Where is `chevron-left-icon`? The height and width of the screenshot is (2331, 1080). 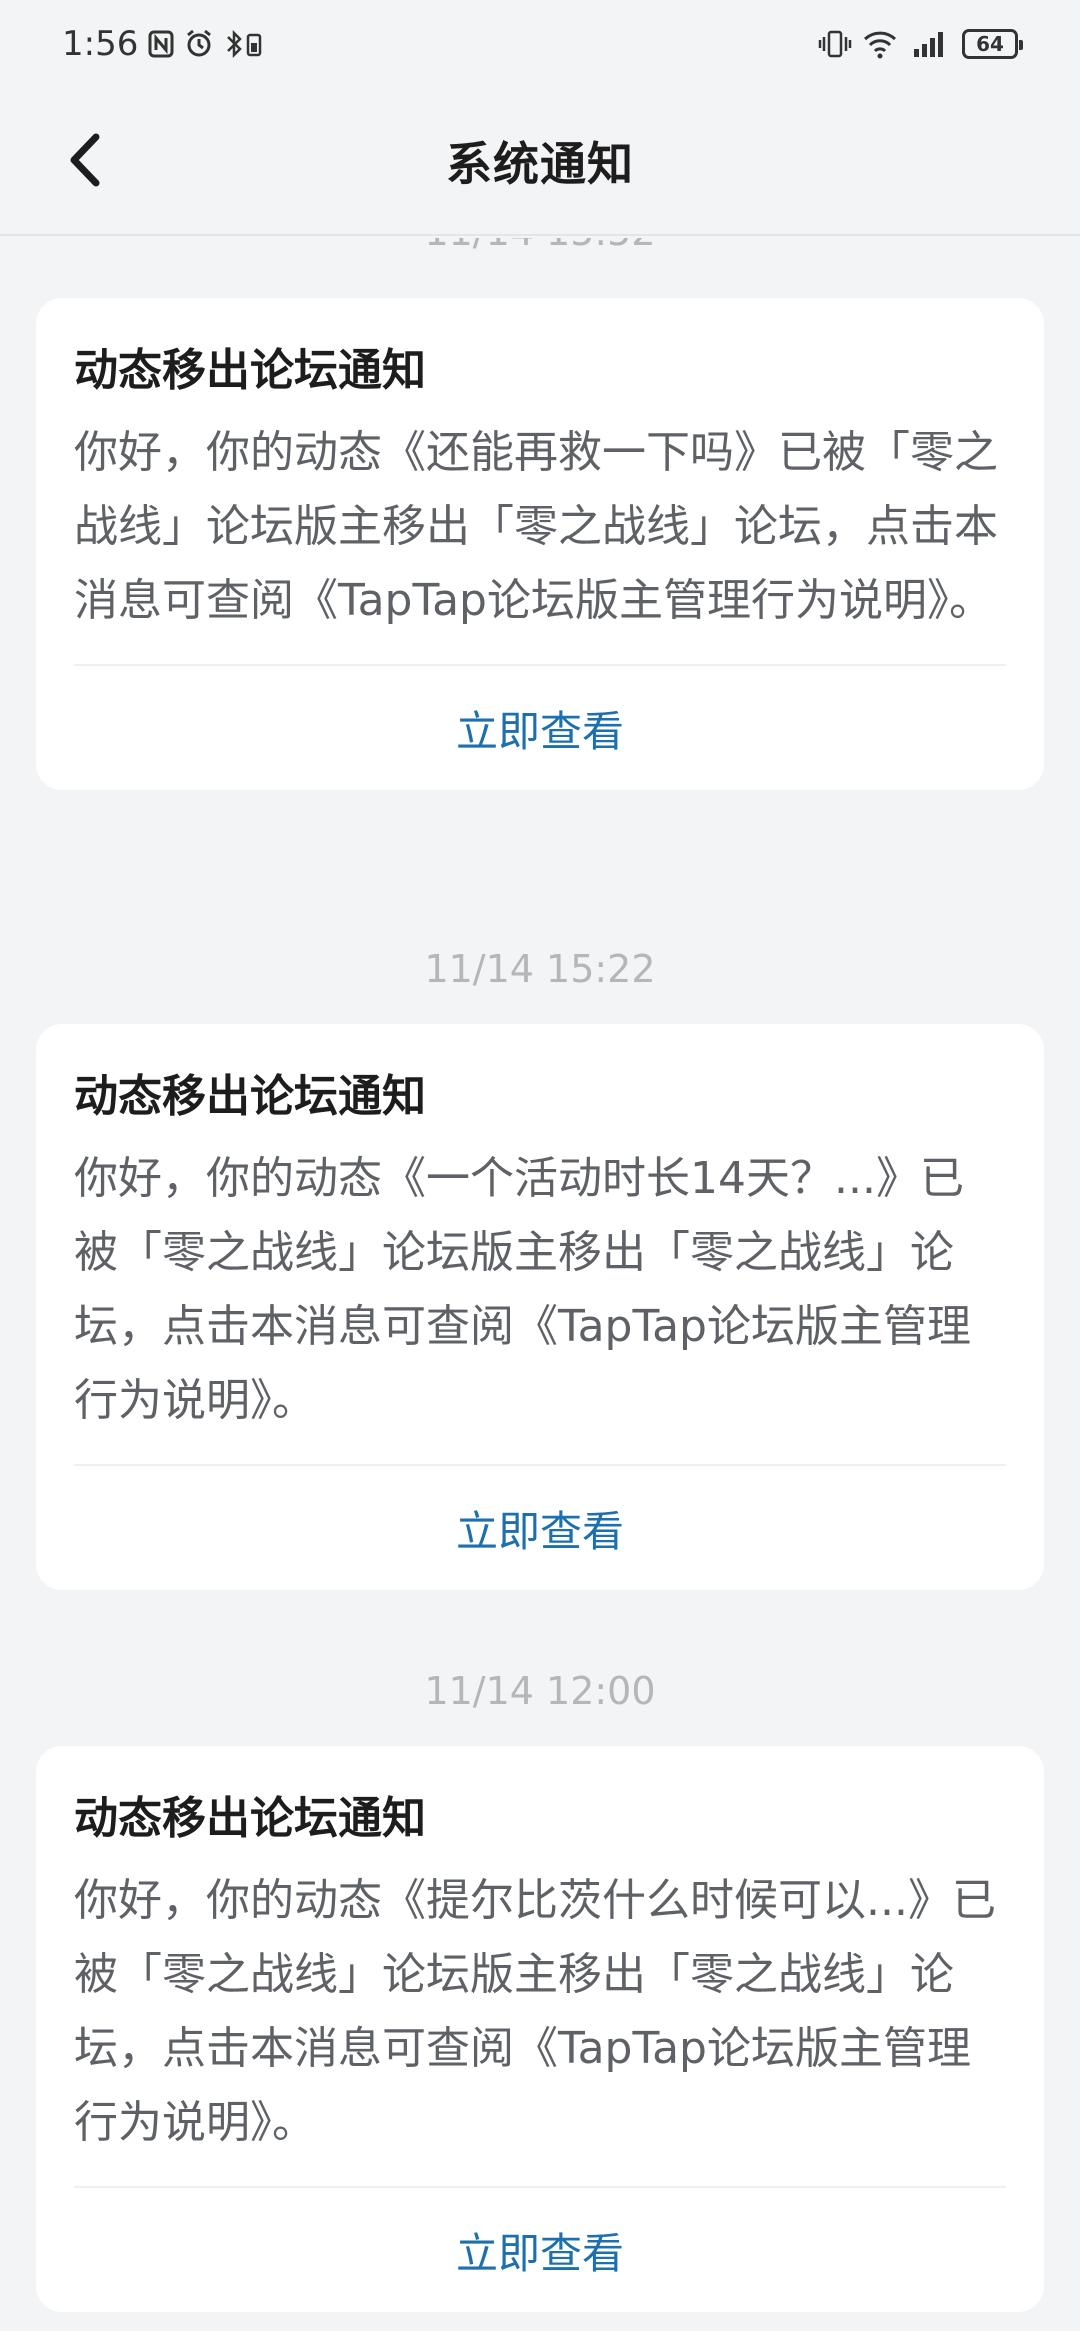 chevron-left-icon is located at coordinates (85, 160).